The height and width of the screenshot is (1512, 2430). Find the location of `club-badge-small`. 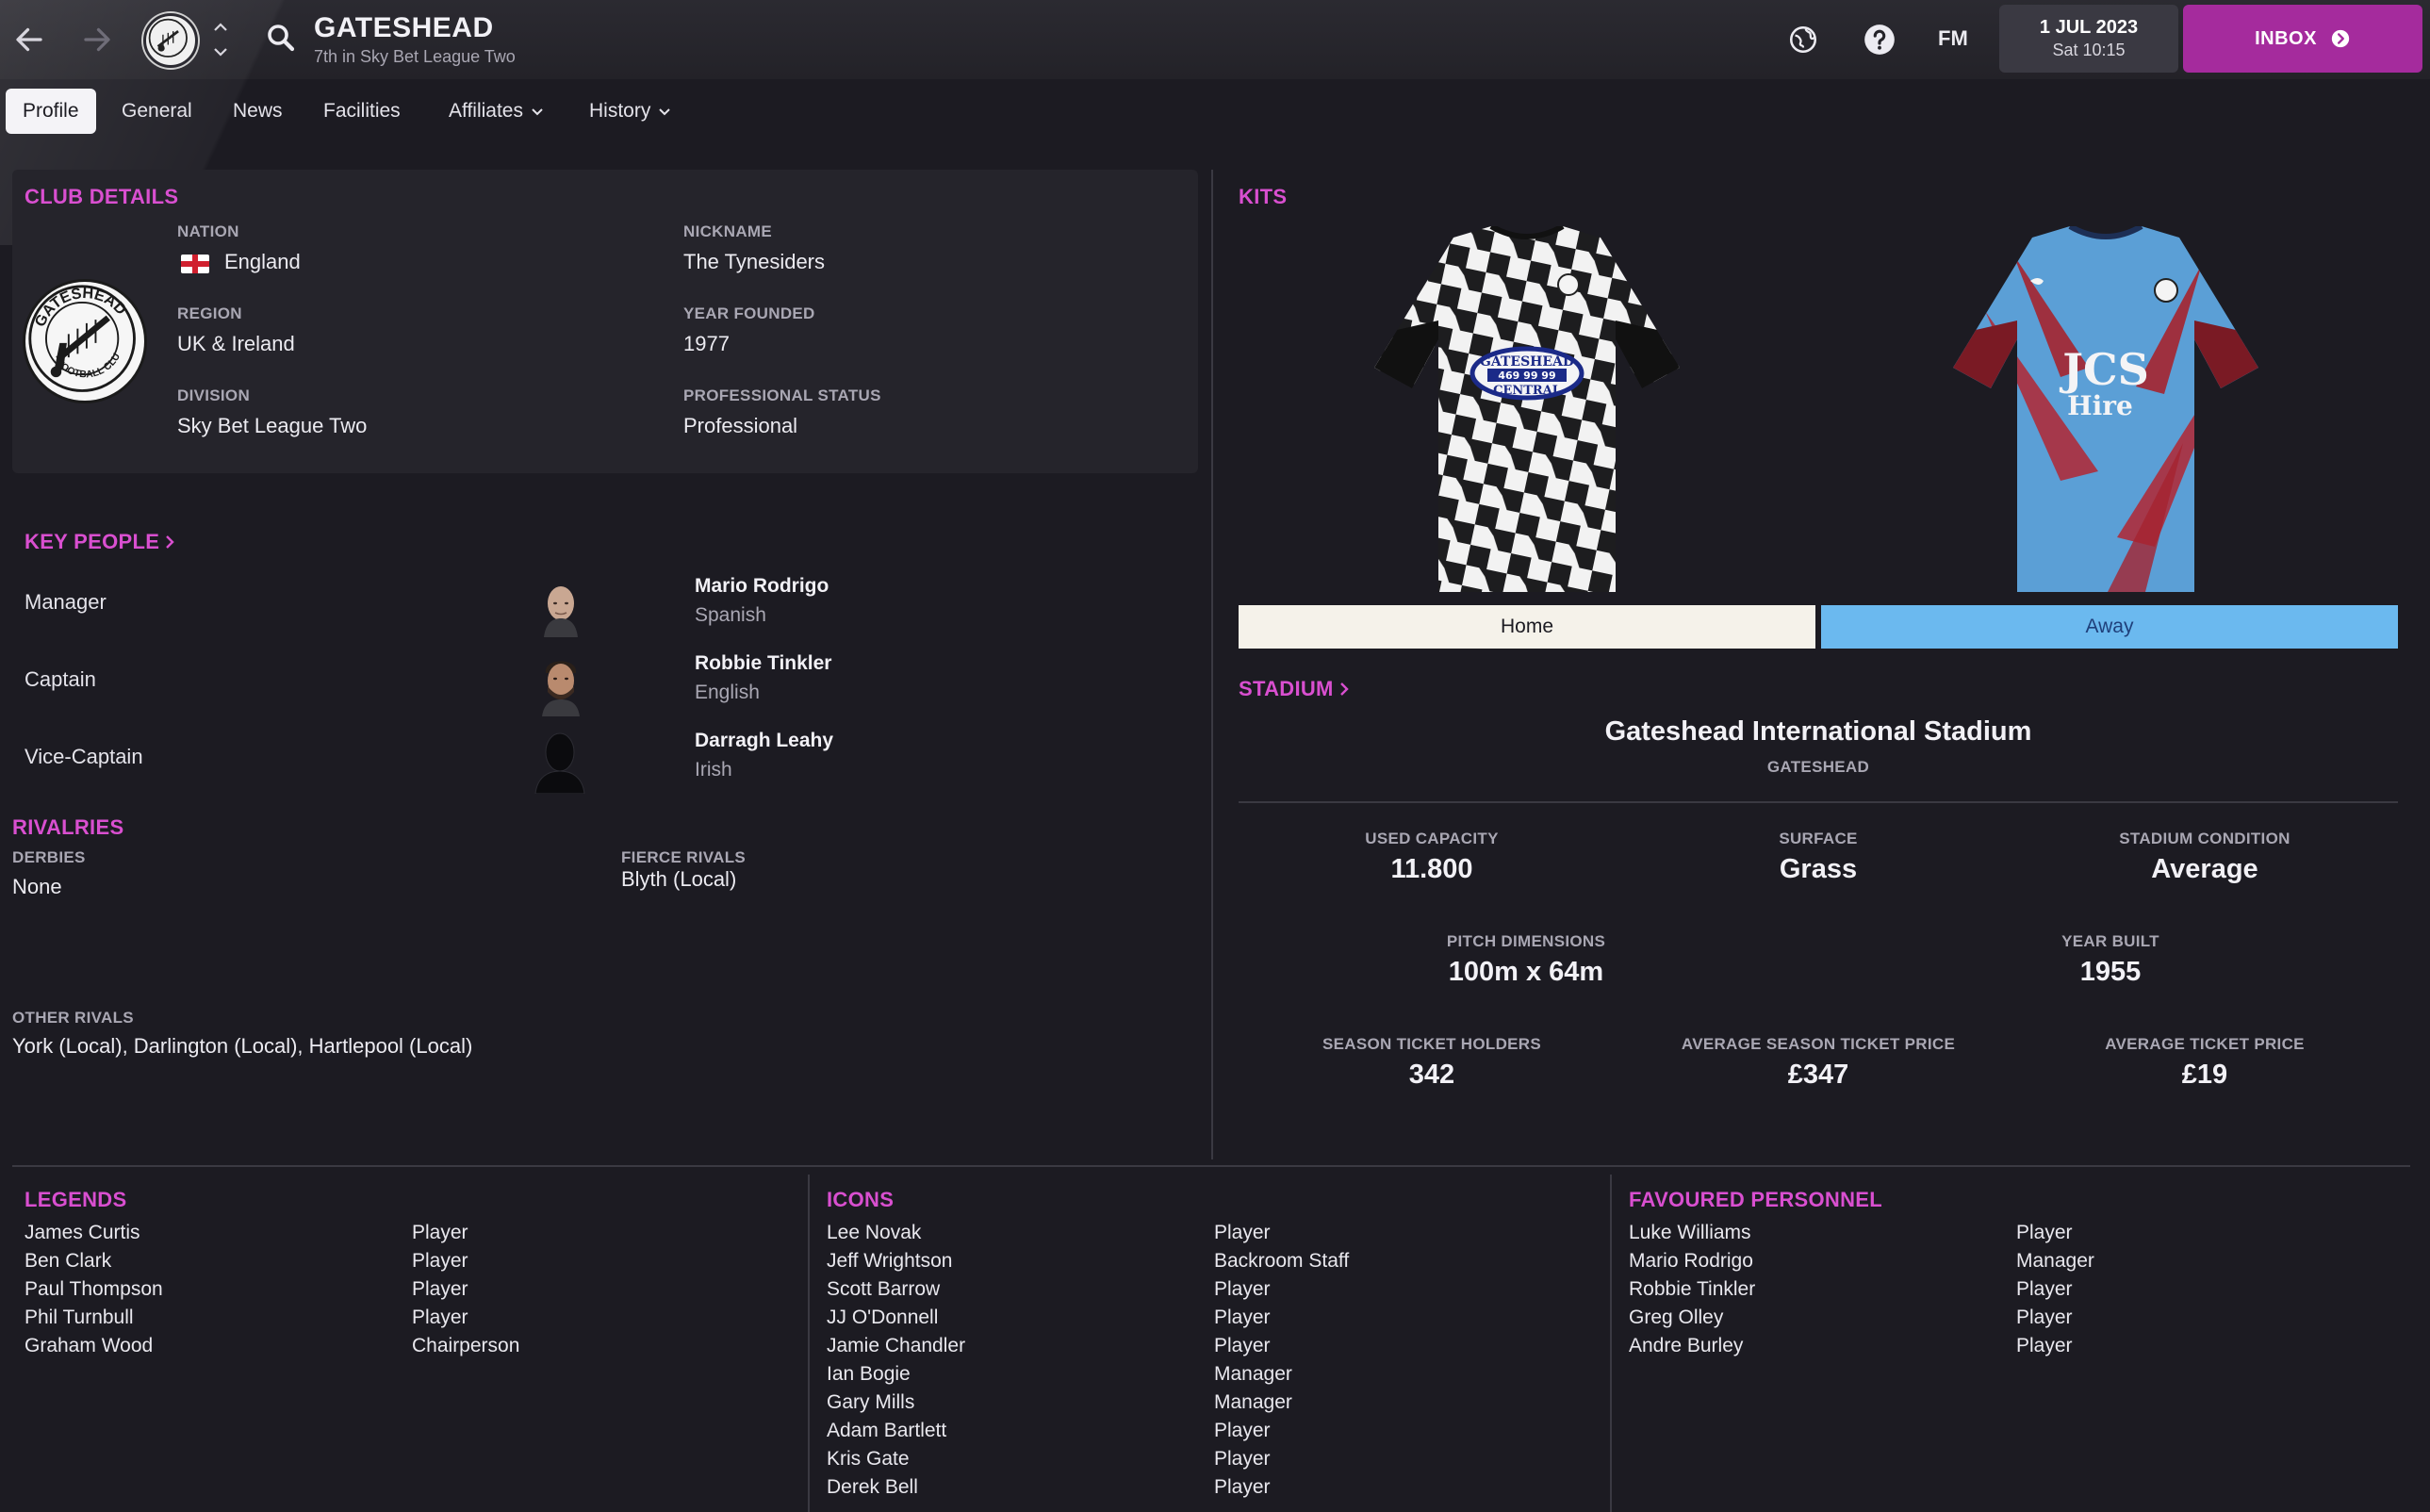

club-badge-small is located at coordinates (170, 40).